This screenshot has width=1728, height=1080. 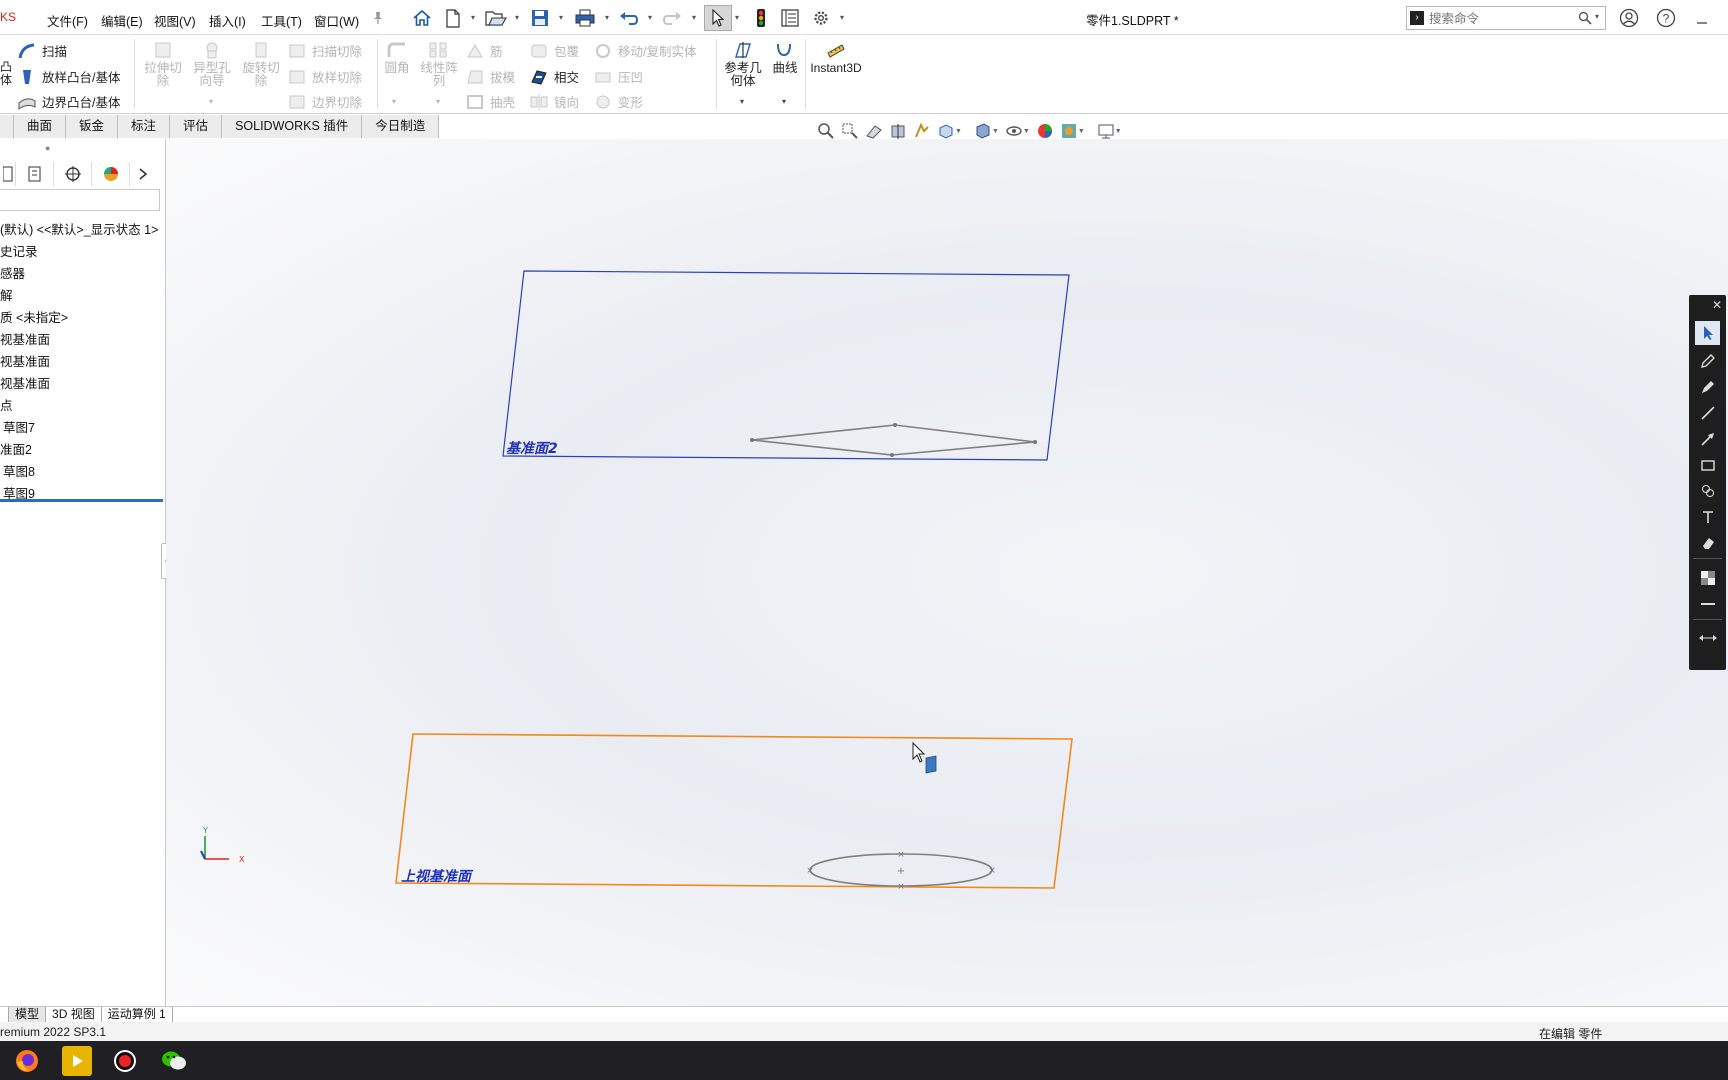 What do you see at coordinates (790, 18) in the screenshot?
I see `file-properties-icon` at bounding box center [790, 18].